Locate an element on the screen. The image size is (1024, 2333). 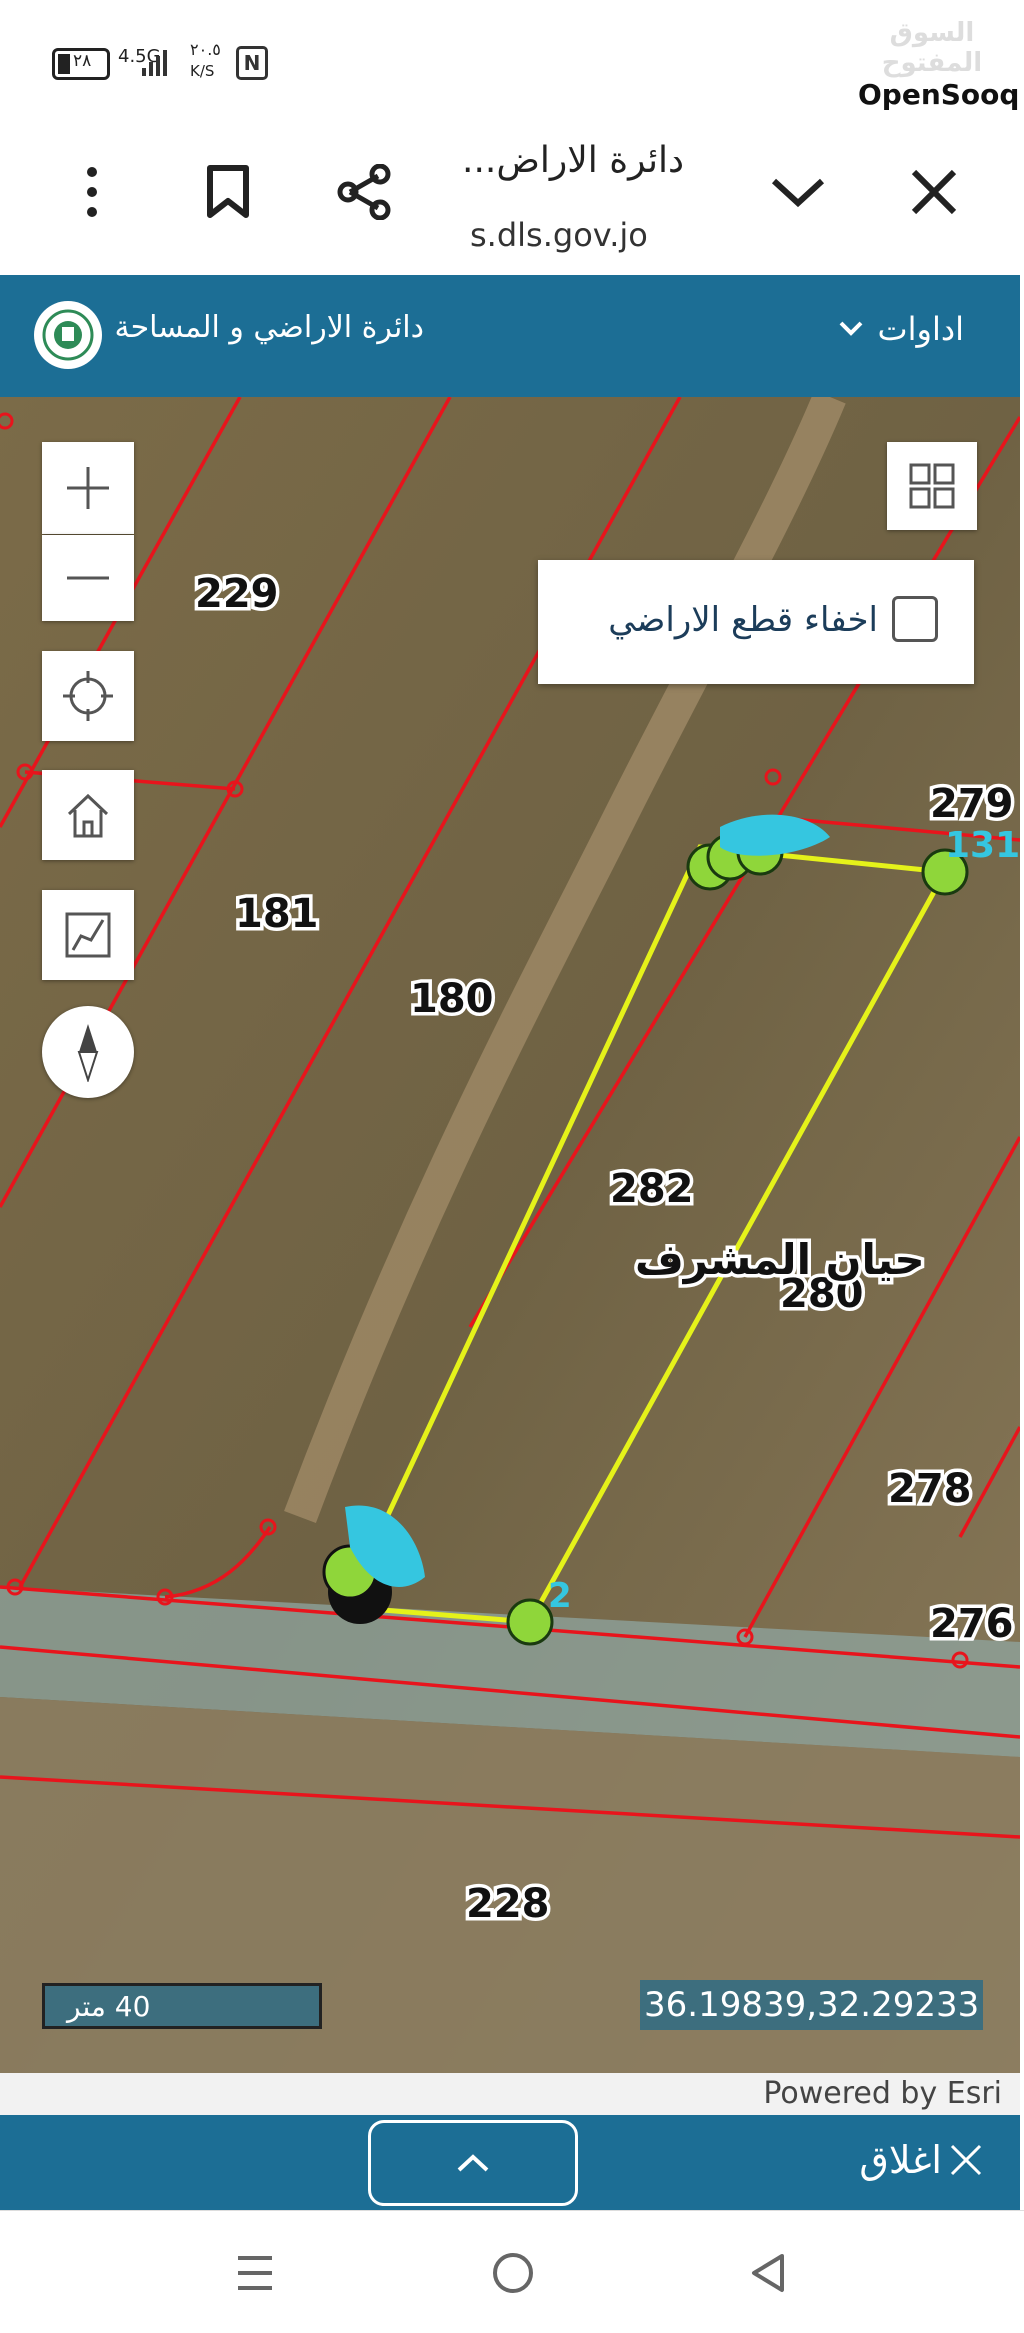
zoom-out-button is located at coordinates (88, 578).